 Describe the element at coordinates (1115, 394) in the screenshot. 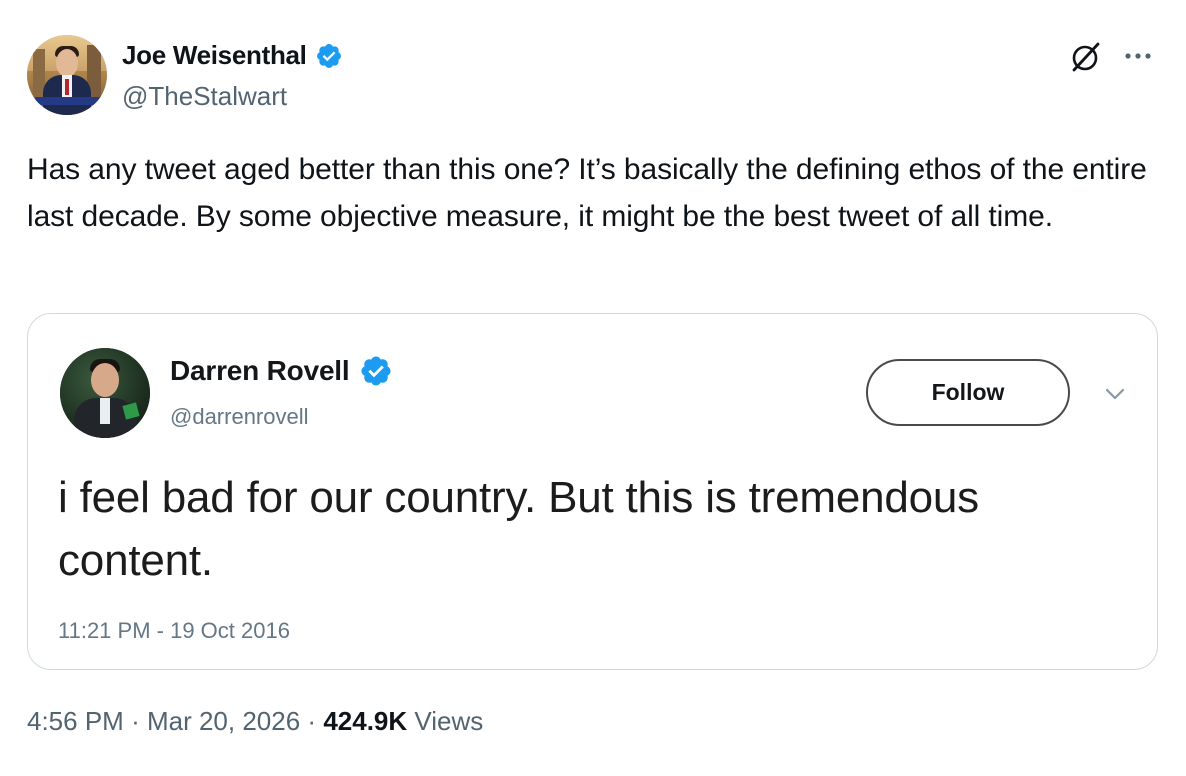

I see `chevron-down-icon` at that location.